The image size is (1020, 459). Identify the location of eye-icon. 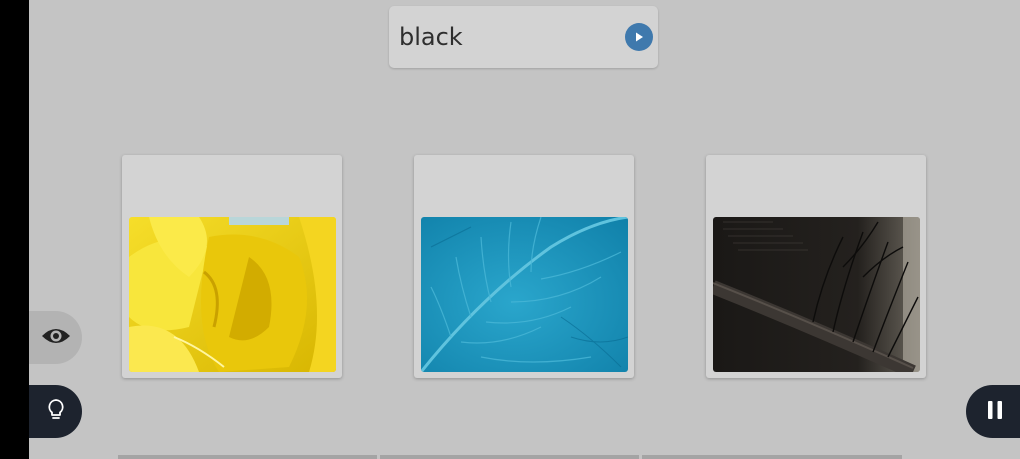
(56, 338).